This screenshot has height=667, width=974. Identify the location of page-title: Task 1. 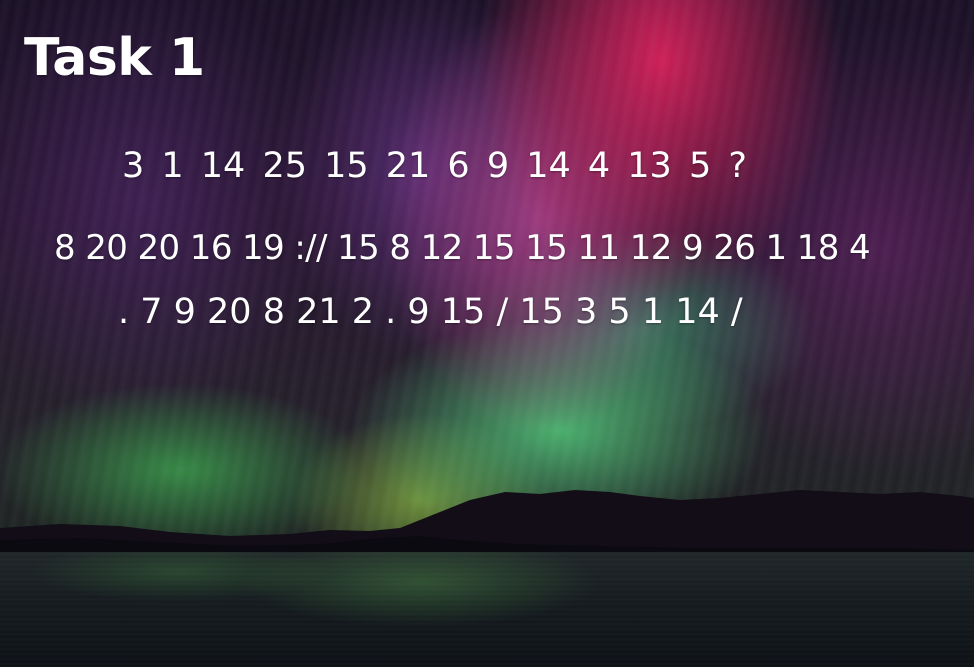
(114, 58).